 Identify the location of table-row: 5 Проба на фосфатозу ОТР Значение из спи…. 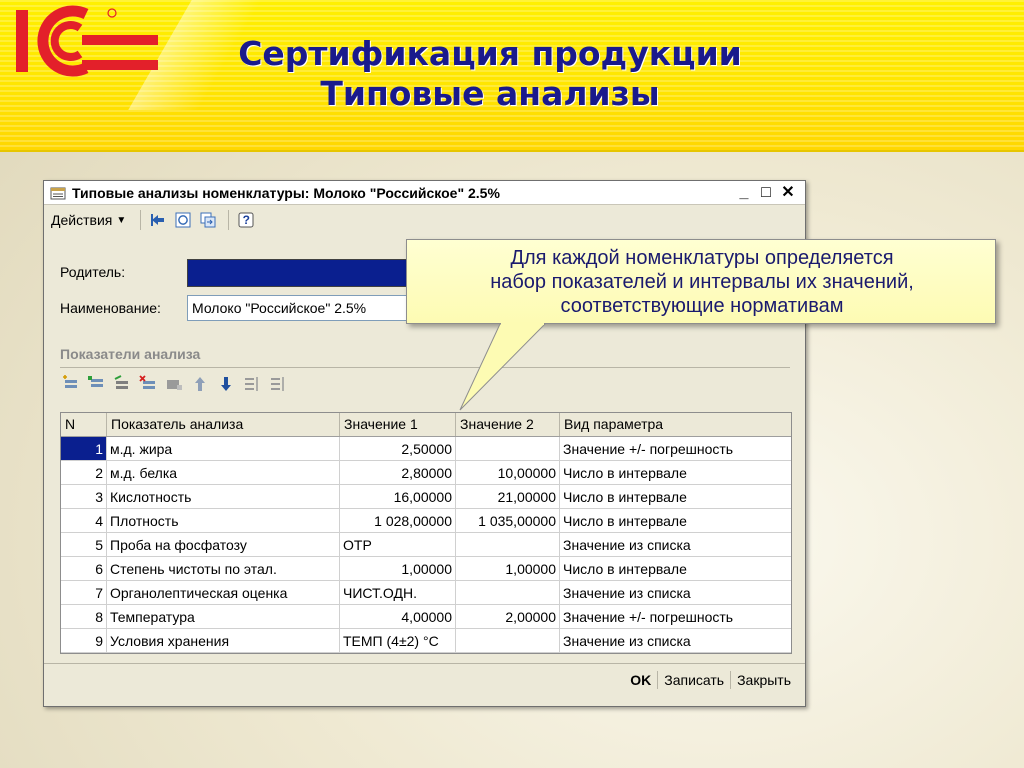
(426, 545).